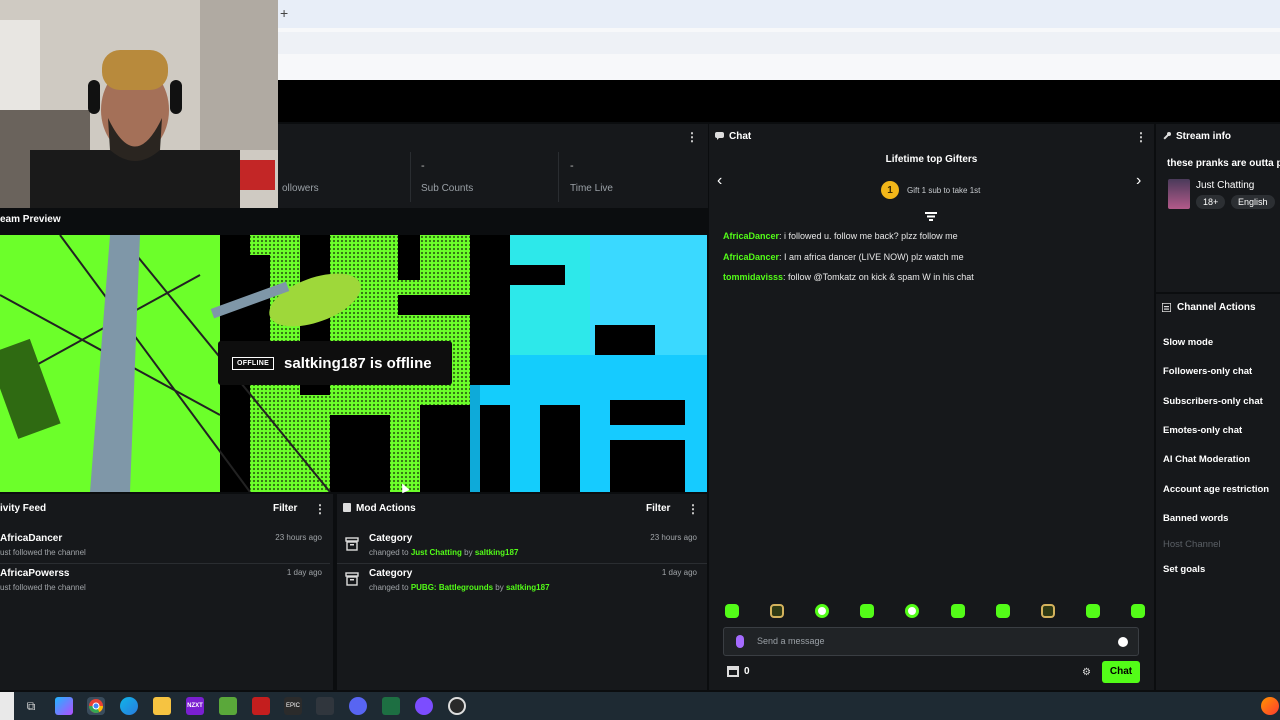 The image size is (1280, 720). I want to click on chat-username: tommidavisss, so click(753, 277).